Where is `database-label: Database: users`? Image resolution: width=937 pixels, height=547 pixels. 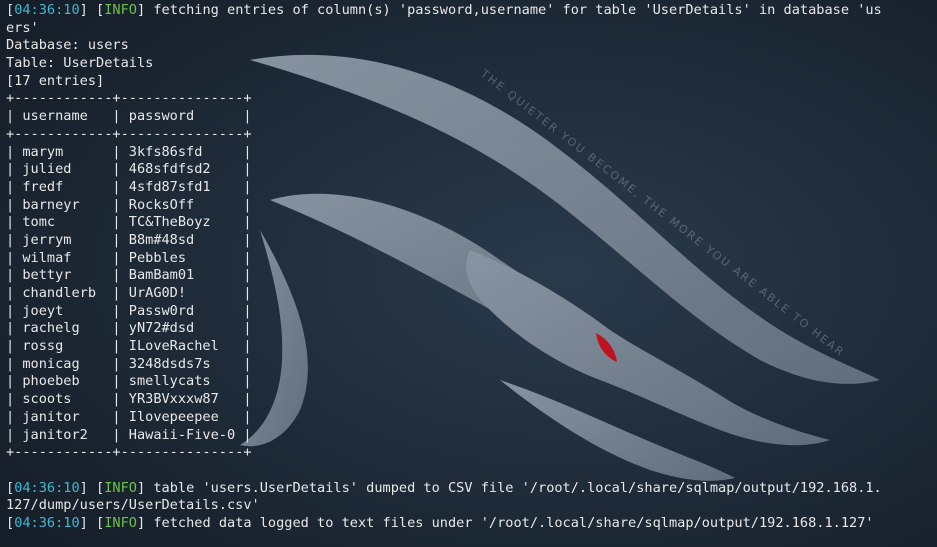
database-label: Database: users is located at coordinates (67, 45).